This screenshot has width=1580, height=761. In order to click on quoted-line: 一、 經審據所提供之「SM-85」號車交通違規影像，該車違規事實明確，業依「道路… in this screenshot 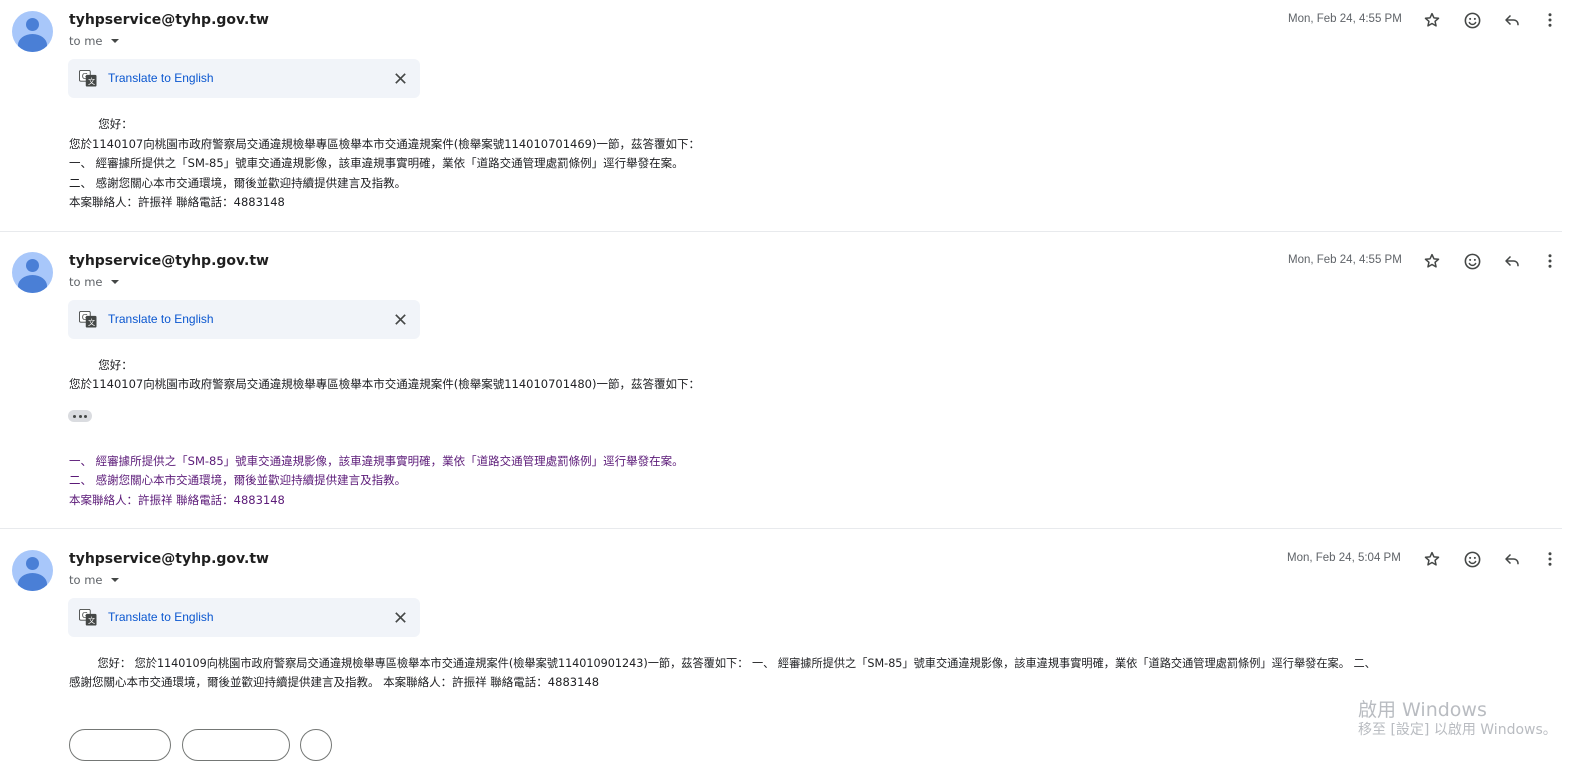, I will do `click(376, 461)`.